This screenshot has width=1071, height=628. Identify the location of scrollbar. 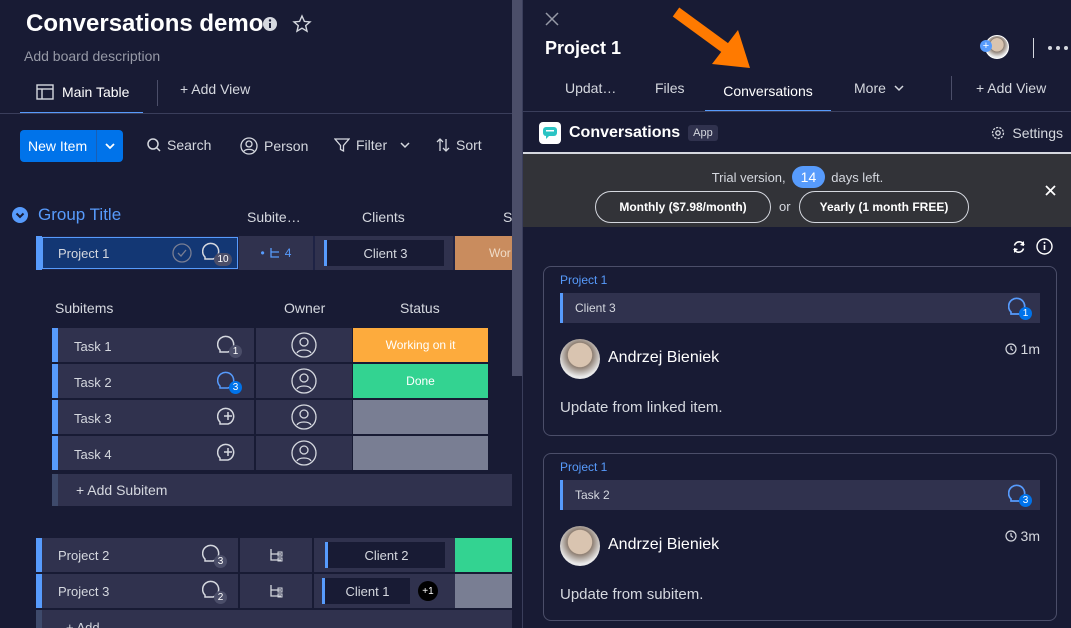
(517, 188).